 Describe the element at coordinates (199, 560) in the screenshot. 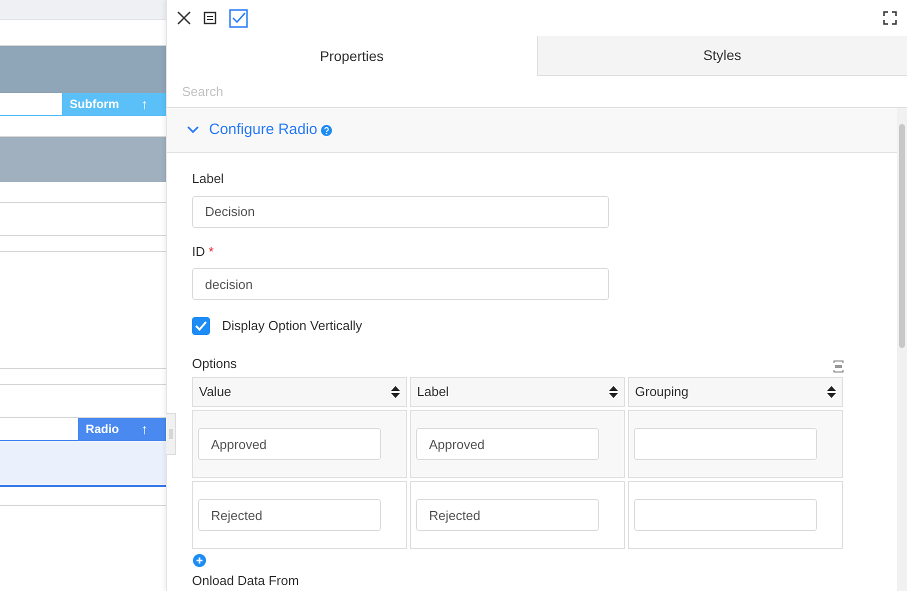

I see `add-icon` at that location.